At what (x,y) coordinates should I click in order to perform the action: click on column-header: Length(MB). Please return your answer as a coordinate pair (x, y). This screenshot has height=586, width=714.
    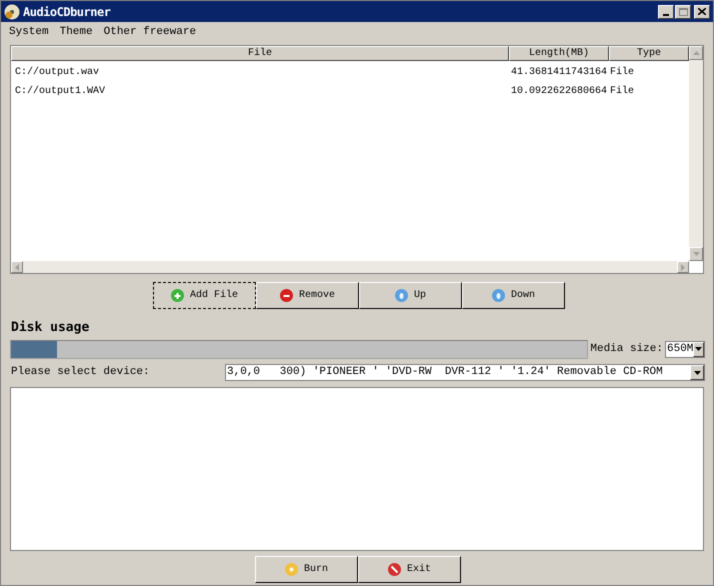
    Looking at the image, I should click on (559, 53).